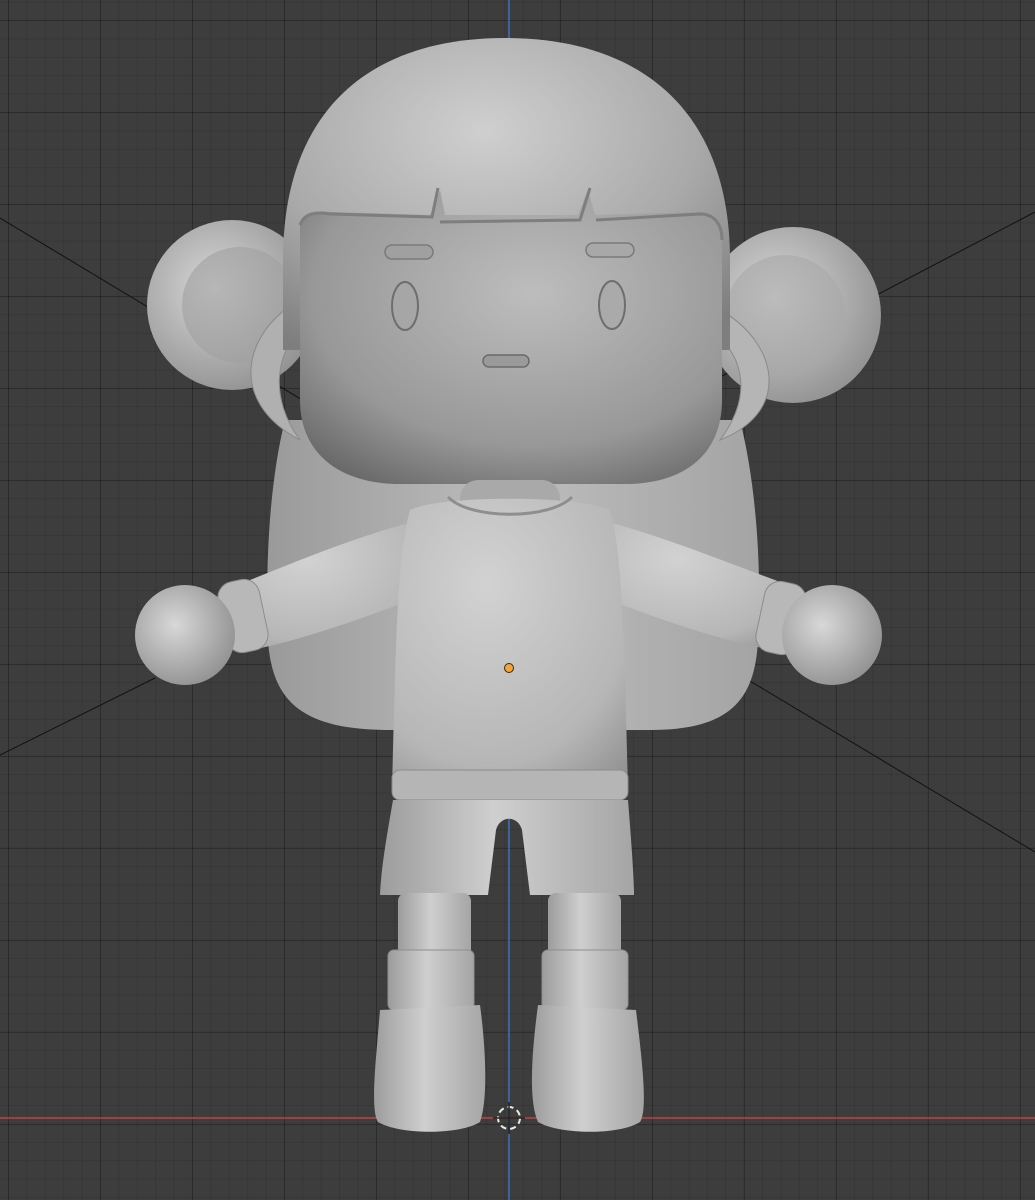 This screenshot has height=1200, width=1035. What do you see at coordinates (587, 1068) in the screenshot?
I see `right-shoe` at bounding box center [587, 1068].